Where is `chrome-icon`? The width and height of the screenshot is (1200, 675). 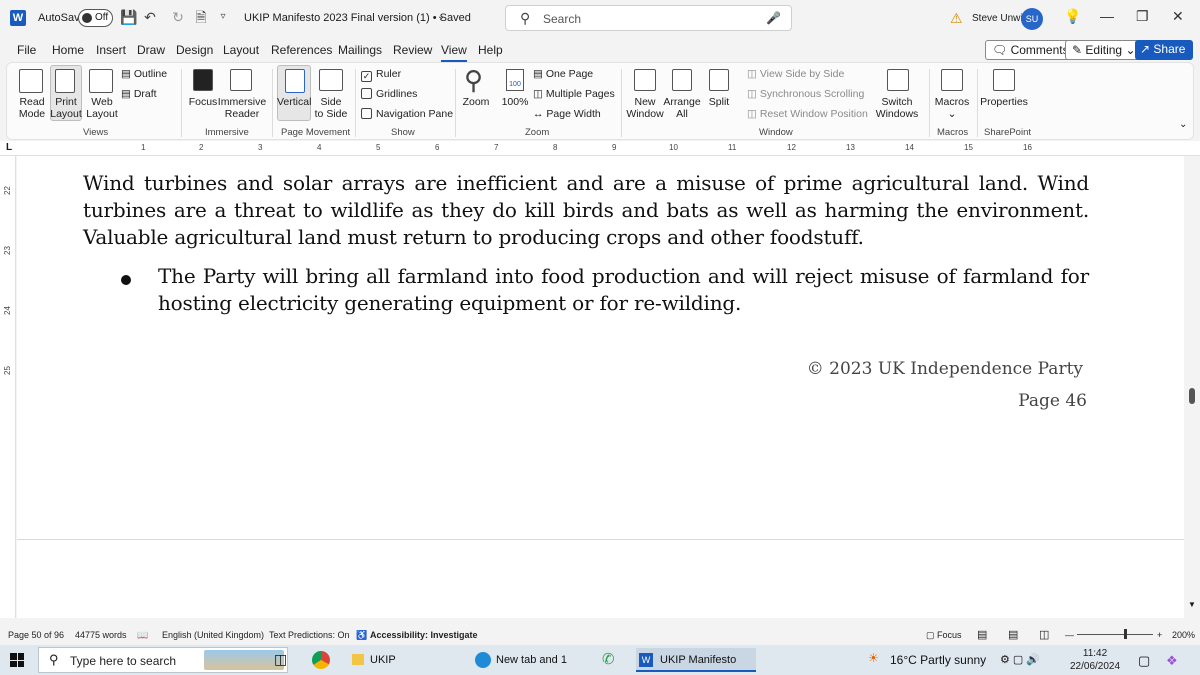
chrome-icon is located at coordinates (321, 660).